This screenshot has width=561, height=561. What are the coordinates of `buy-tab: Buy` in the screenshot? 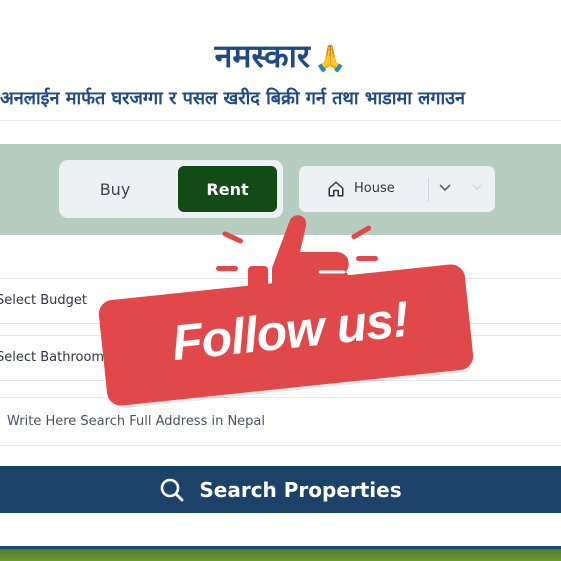 It's located at (115, 189).